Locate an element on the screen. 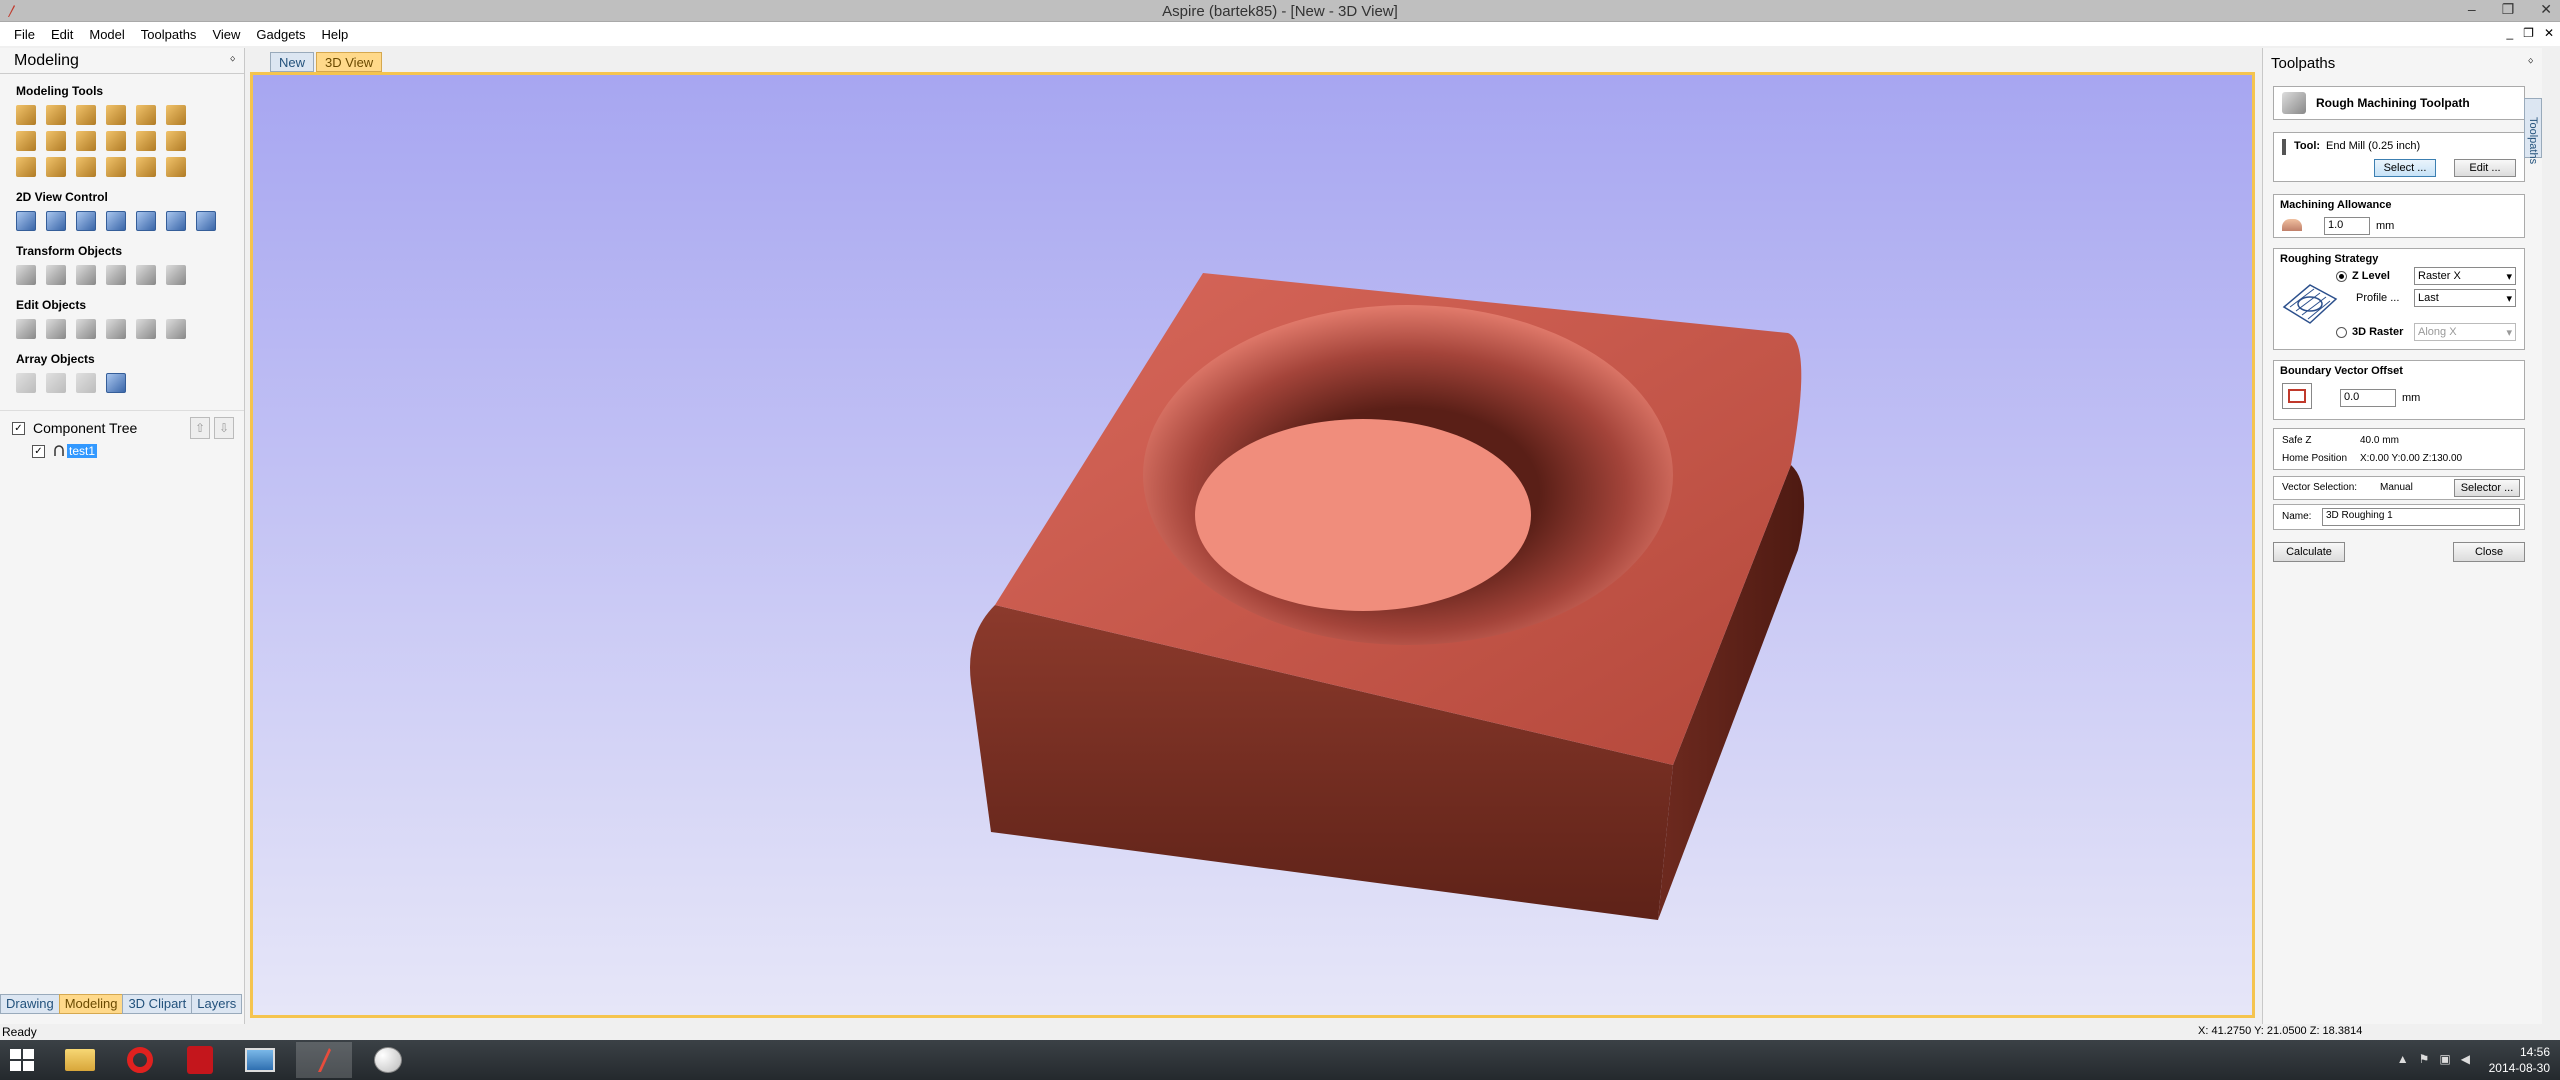 This screenshot has width=2560, height=1080. tilt-icon is located at coordinates (56, 141).